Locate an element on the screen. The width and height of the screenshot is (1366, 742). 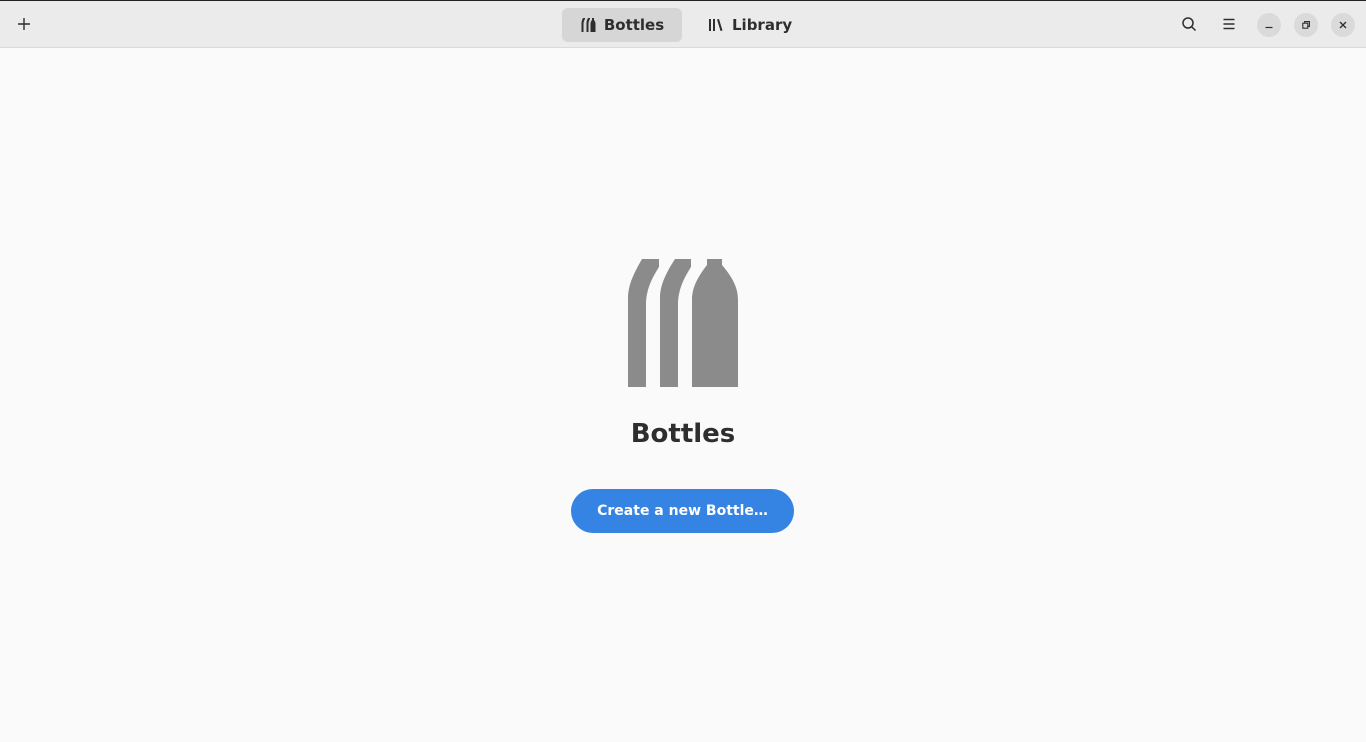
bottles-icon is located at coordinates (588, 25).